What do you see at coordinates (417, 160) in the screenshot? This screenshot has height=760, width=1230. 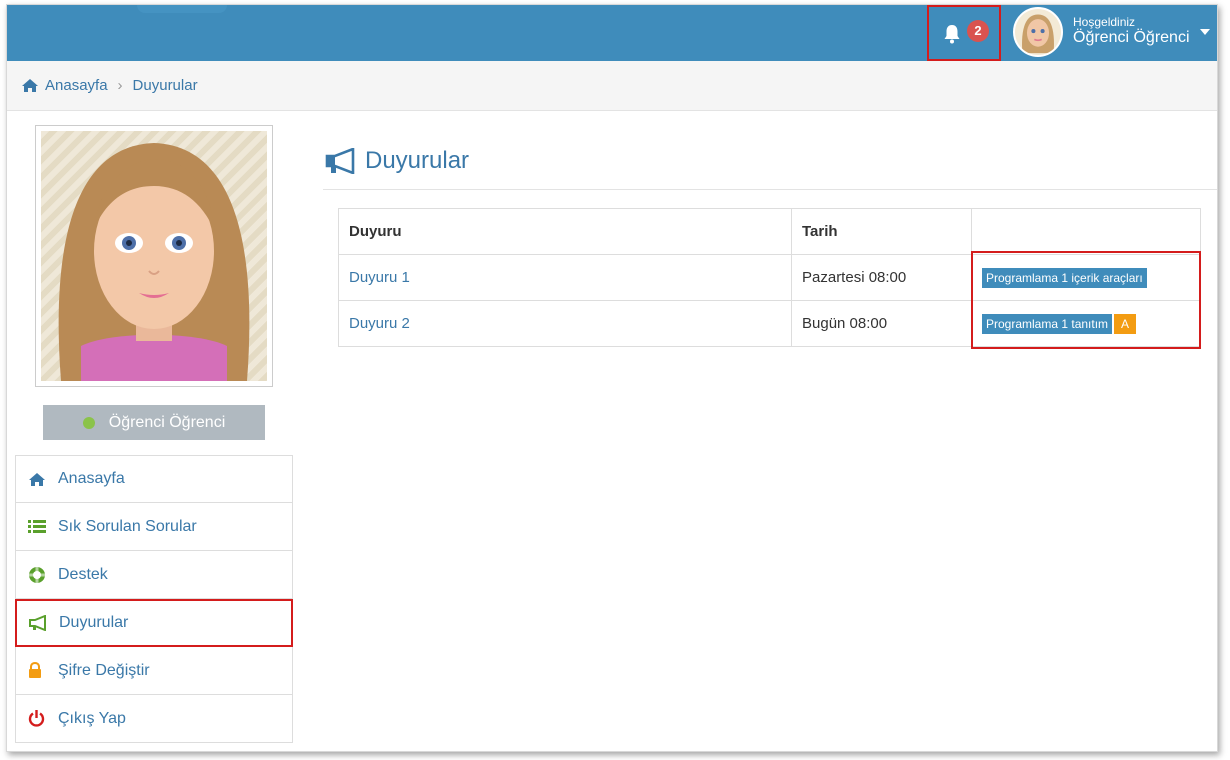 I see `page-title-text: Duyurular` at bounding box center [417, 160].